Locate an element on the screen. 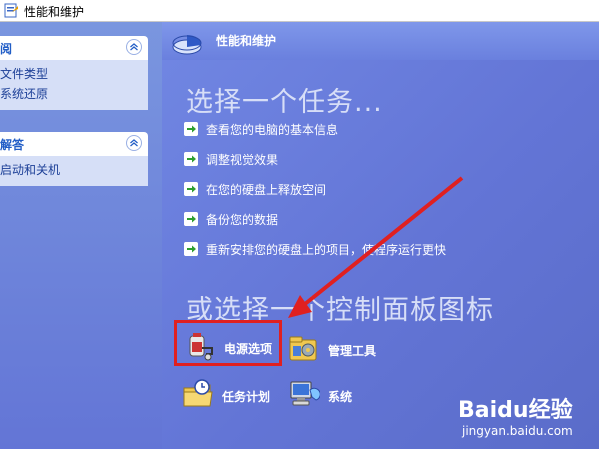 The width and height of the screenshot is (599, 449). watermark-url: jingyan.baidu.com is located at coordinates (517, 431).